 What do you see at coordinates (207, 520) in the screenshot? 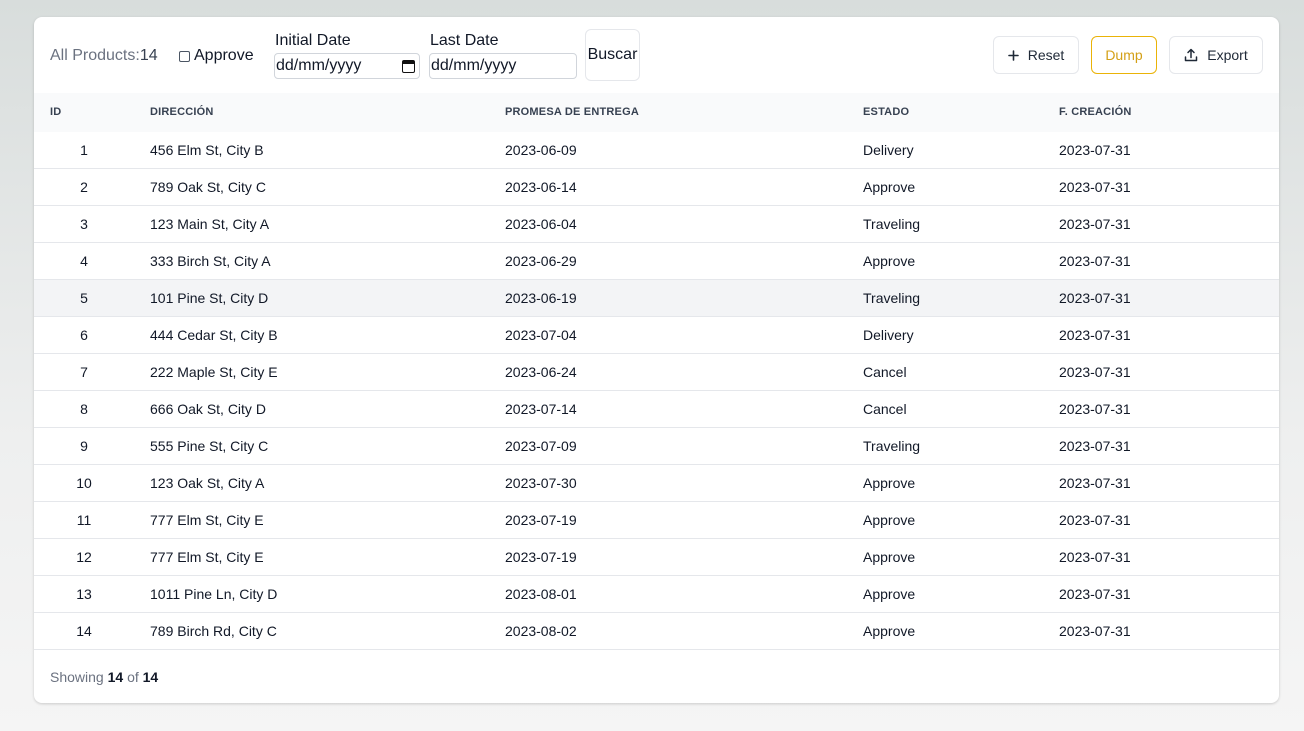
I see `cell-direccion: 777 Elm St, City E` at bounding box center [207, 520].